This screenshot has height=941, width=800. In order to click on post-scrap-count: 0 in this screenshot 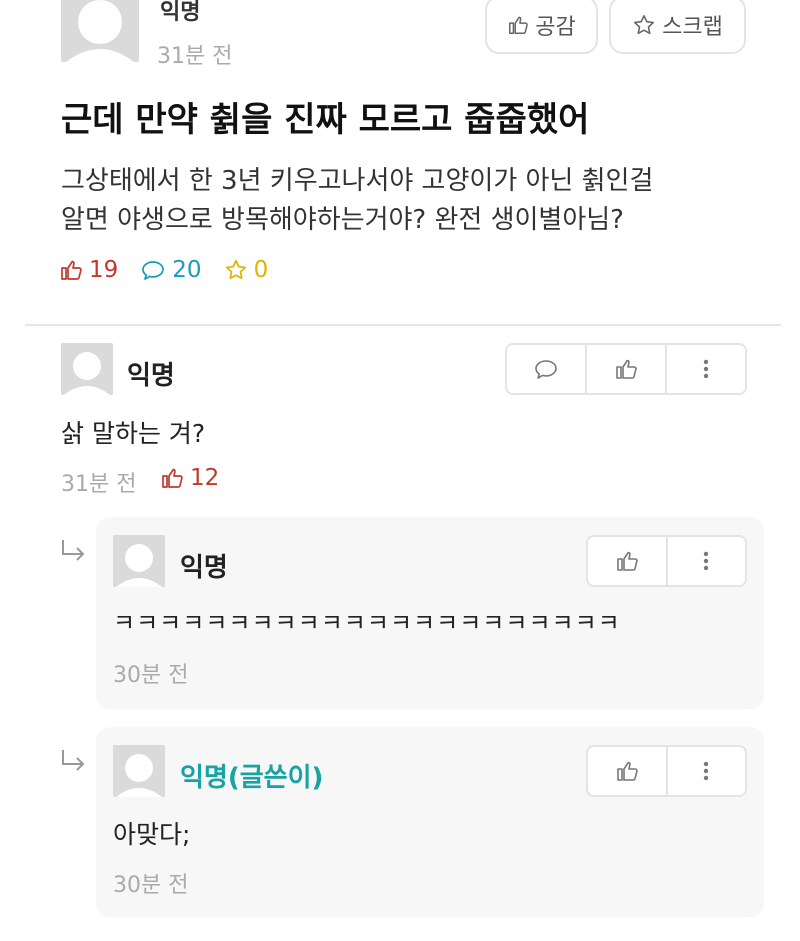, I will do `click(246, 270)`.